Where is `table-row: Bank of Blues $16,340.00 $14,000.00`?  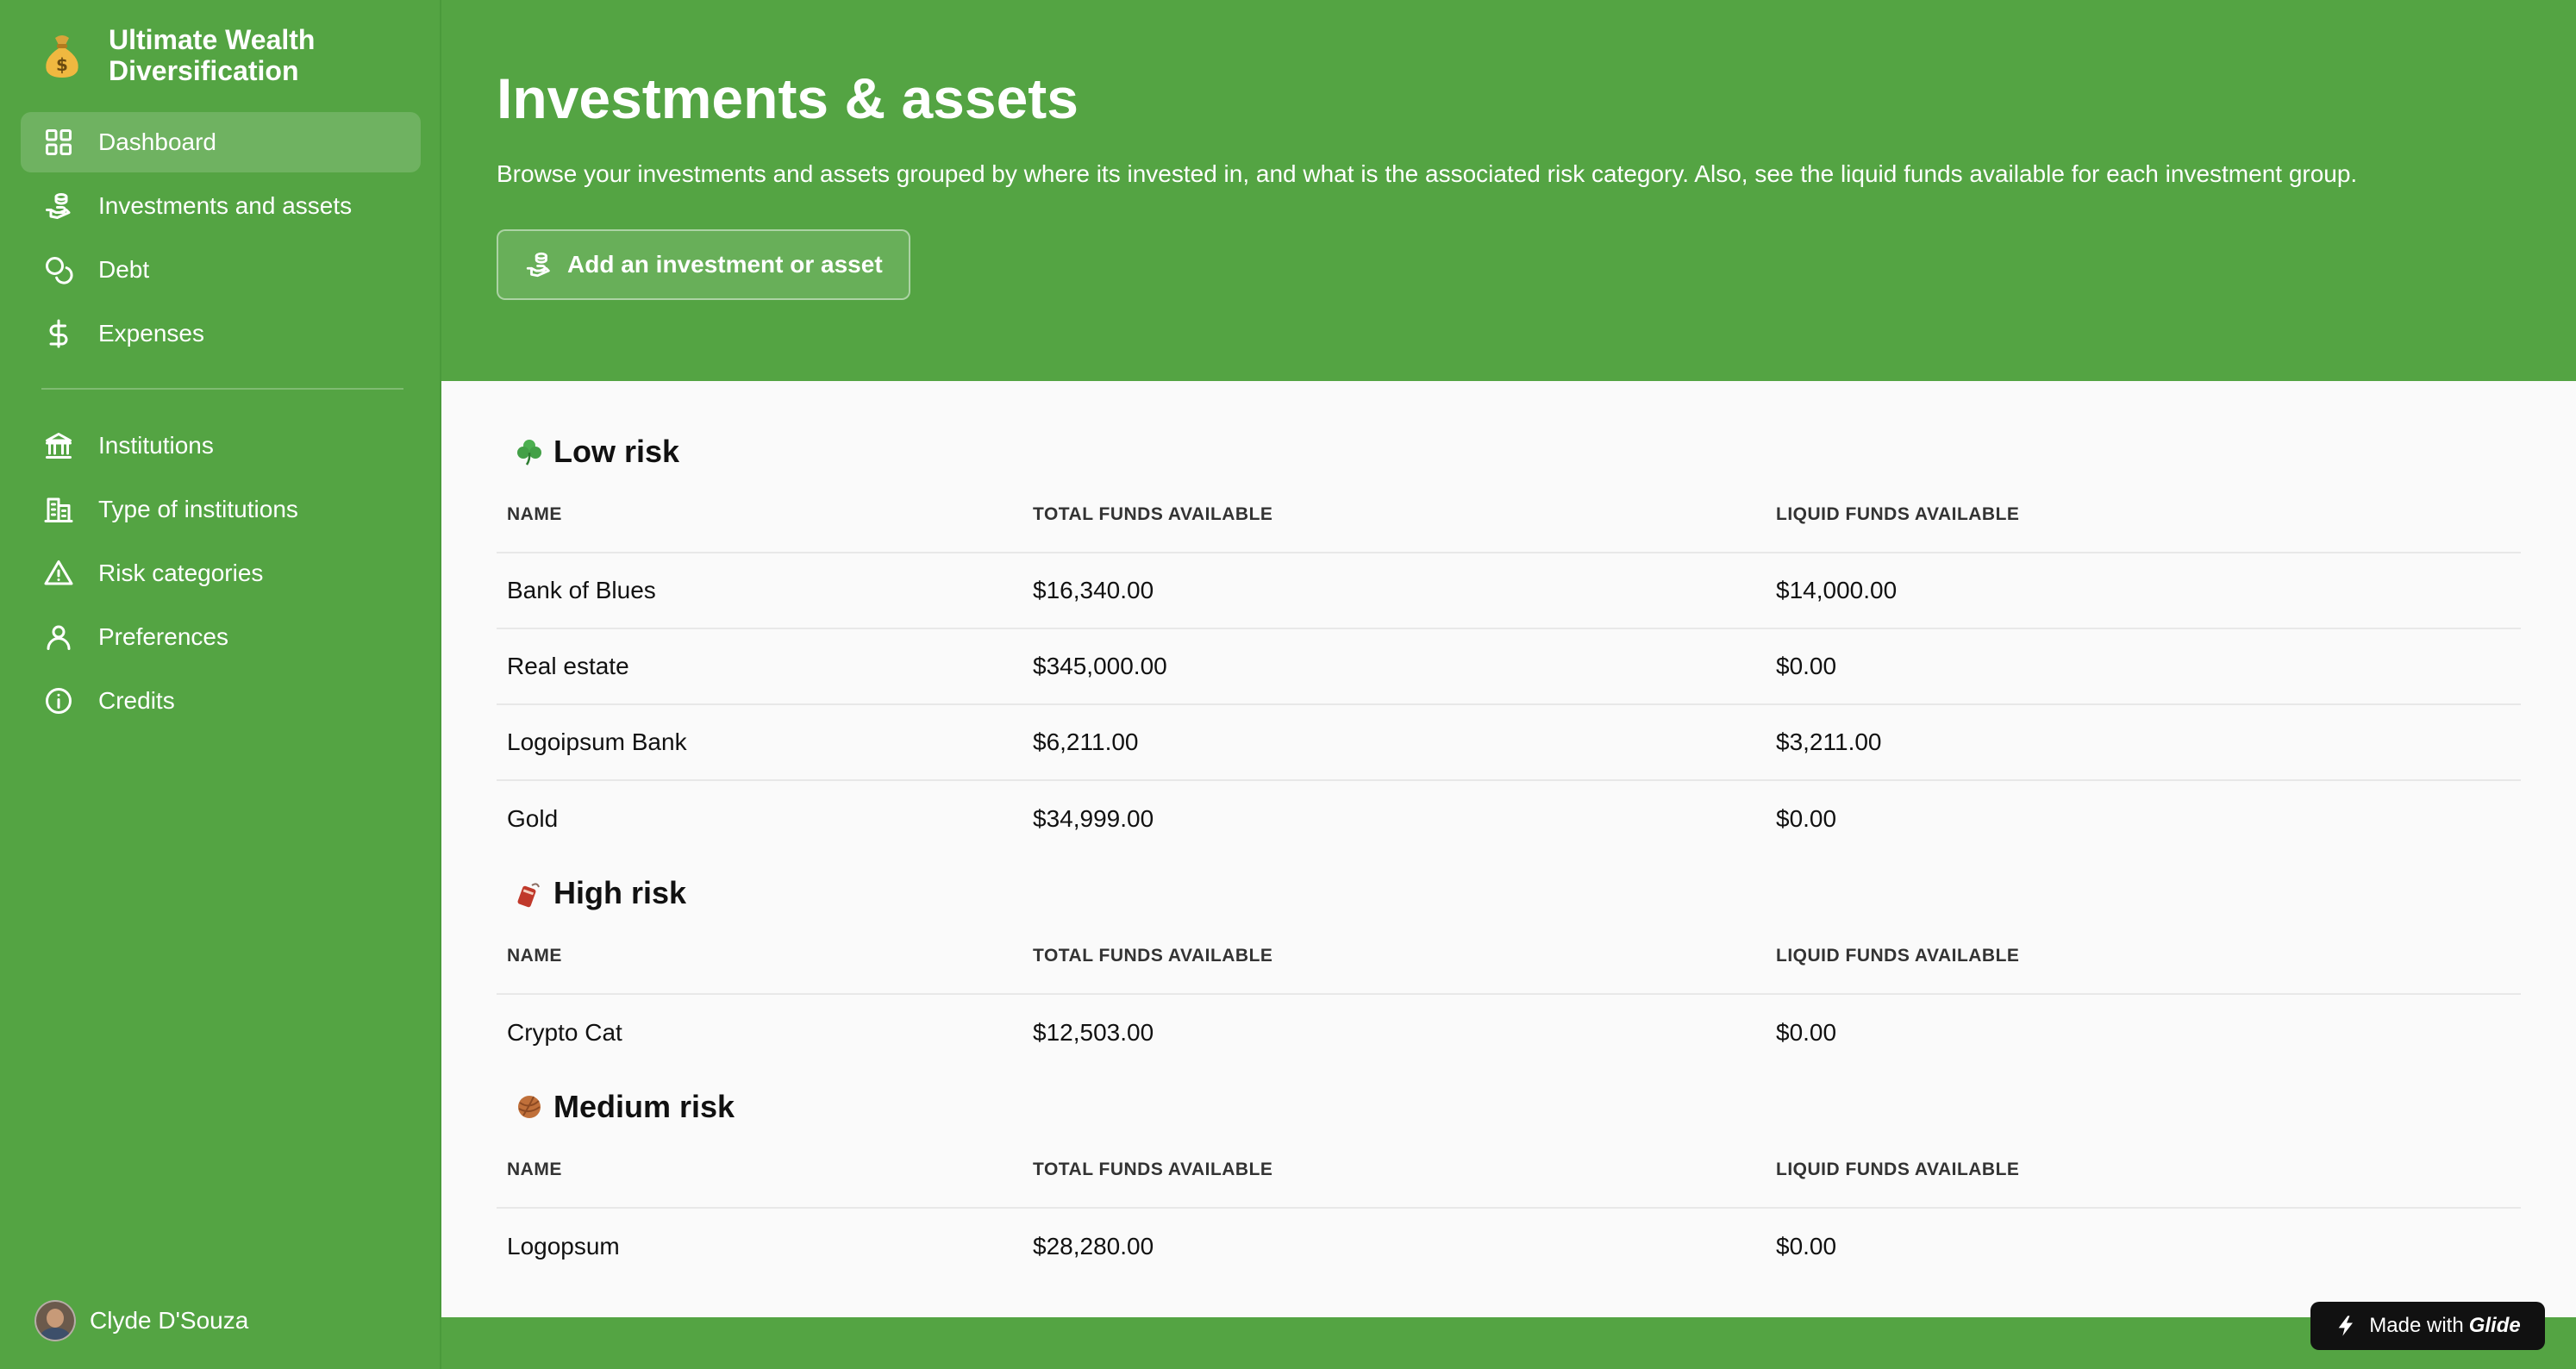 table-row: Bank of Blues $16,340.00 $14,000.00 is located at coordinates (1509, 591).